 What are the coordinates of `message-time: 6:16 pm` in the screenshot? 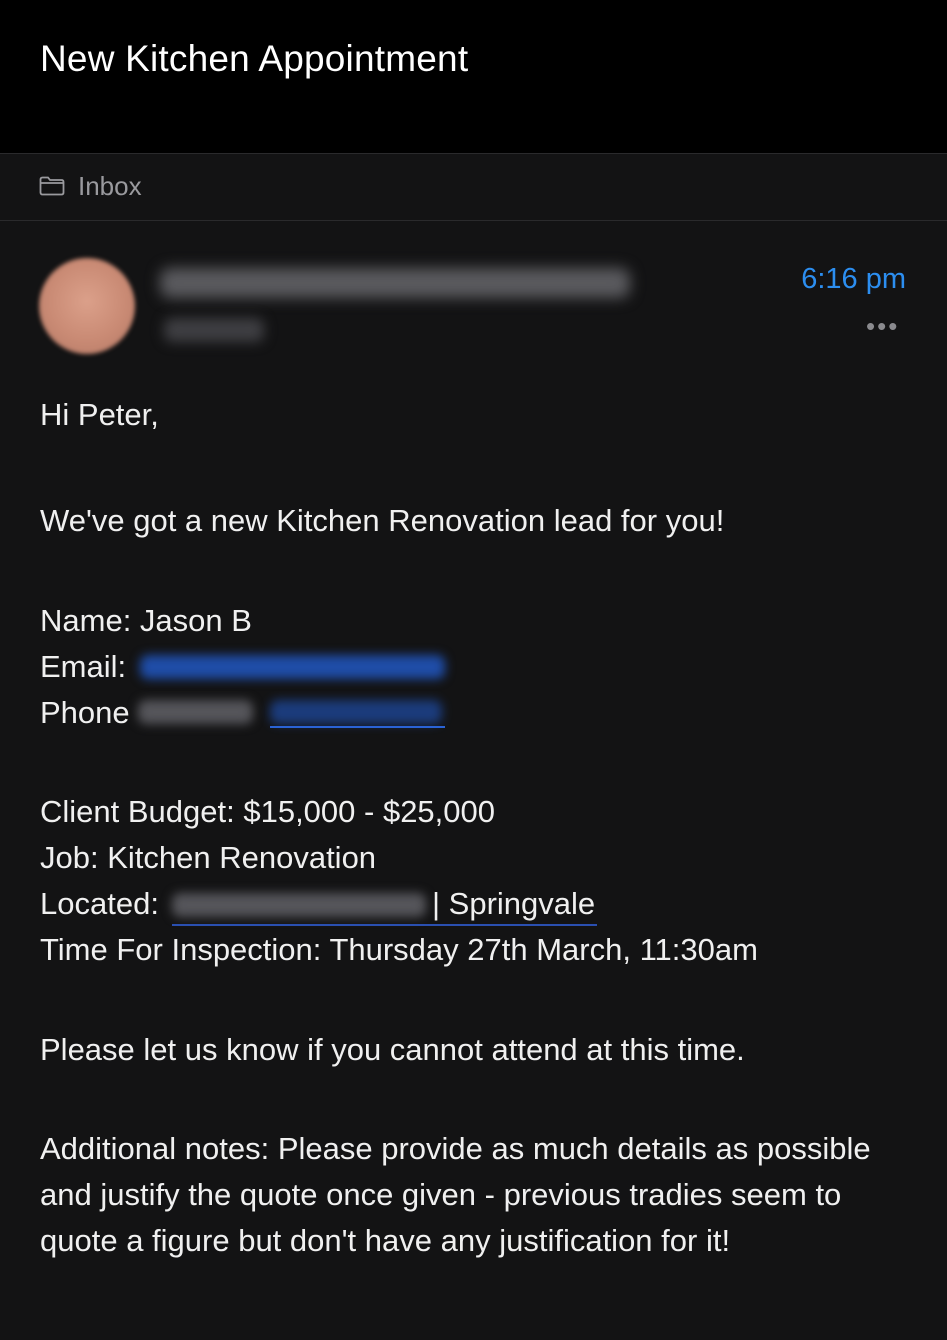 It's located at (853, 279).